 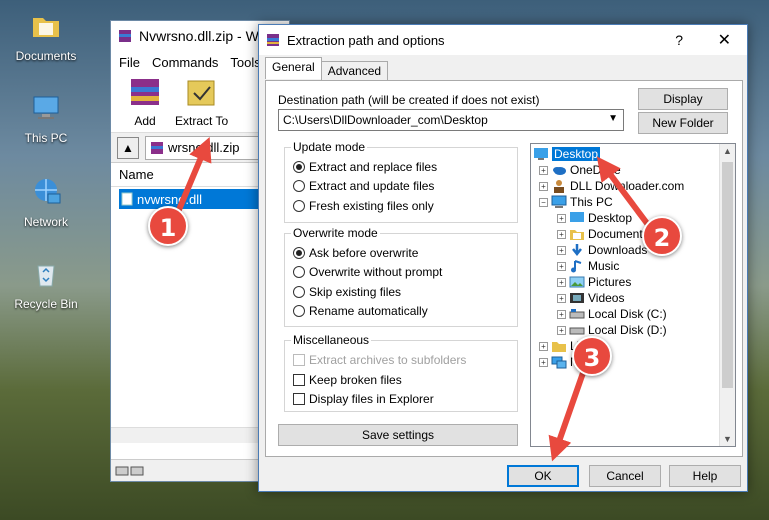 I want to click on radio-skip-existing: Skip existing files, so click(x=347, y=292).